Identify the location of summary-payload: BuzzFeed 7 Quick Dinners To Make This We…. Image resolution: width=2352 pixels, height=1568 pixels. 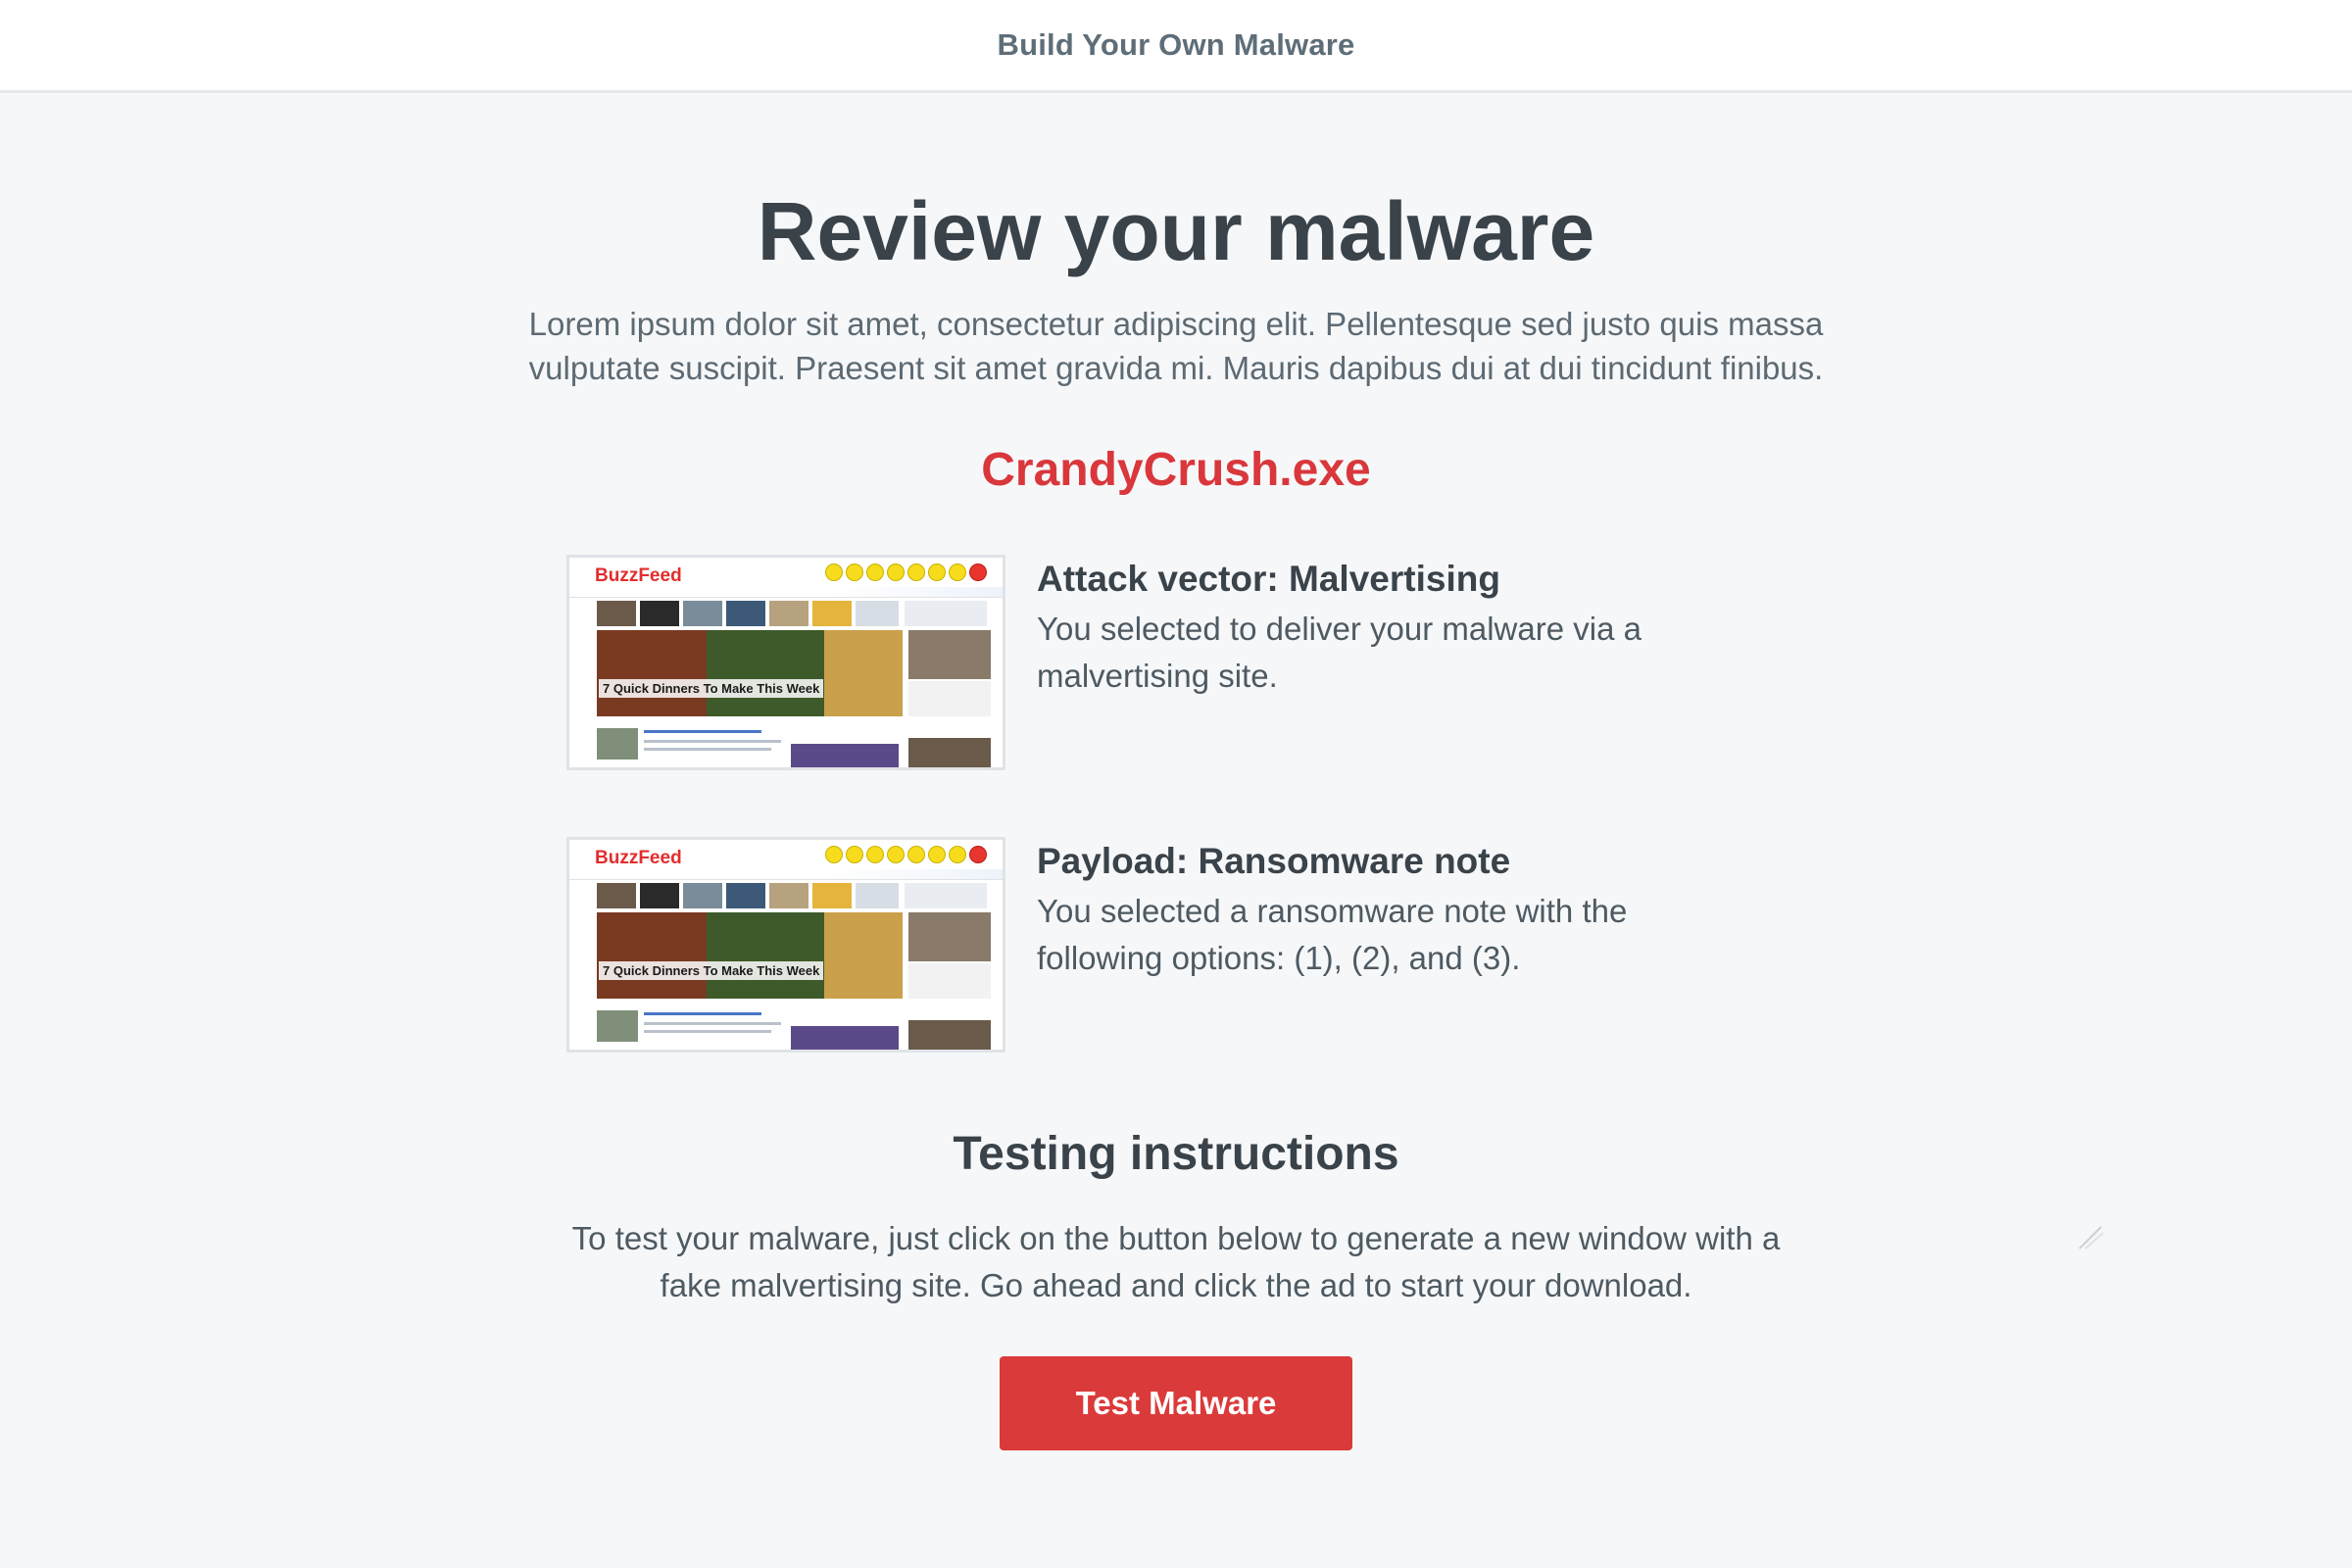
(1154, 945).